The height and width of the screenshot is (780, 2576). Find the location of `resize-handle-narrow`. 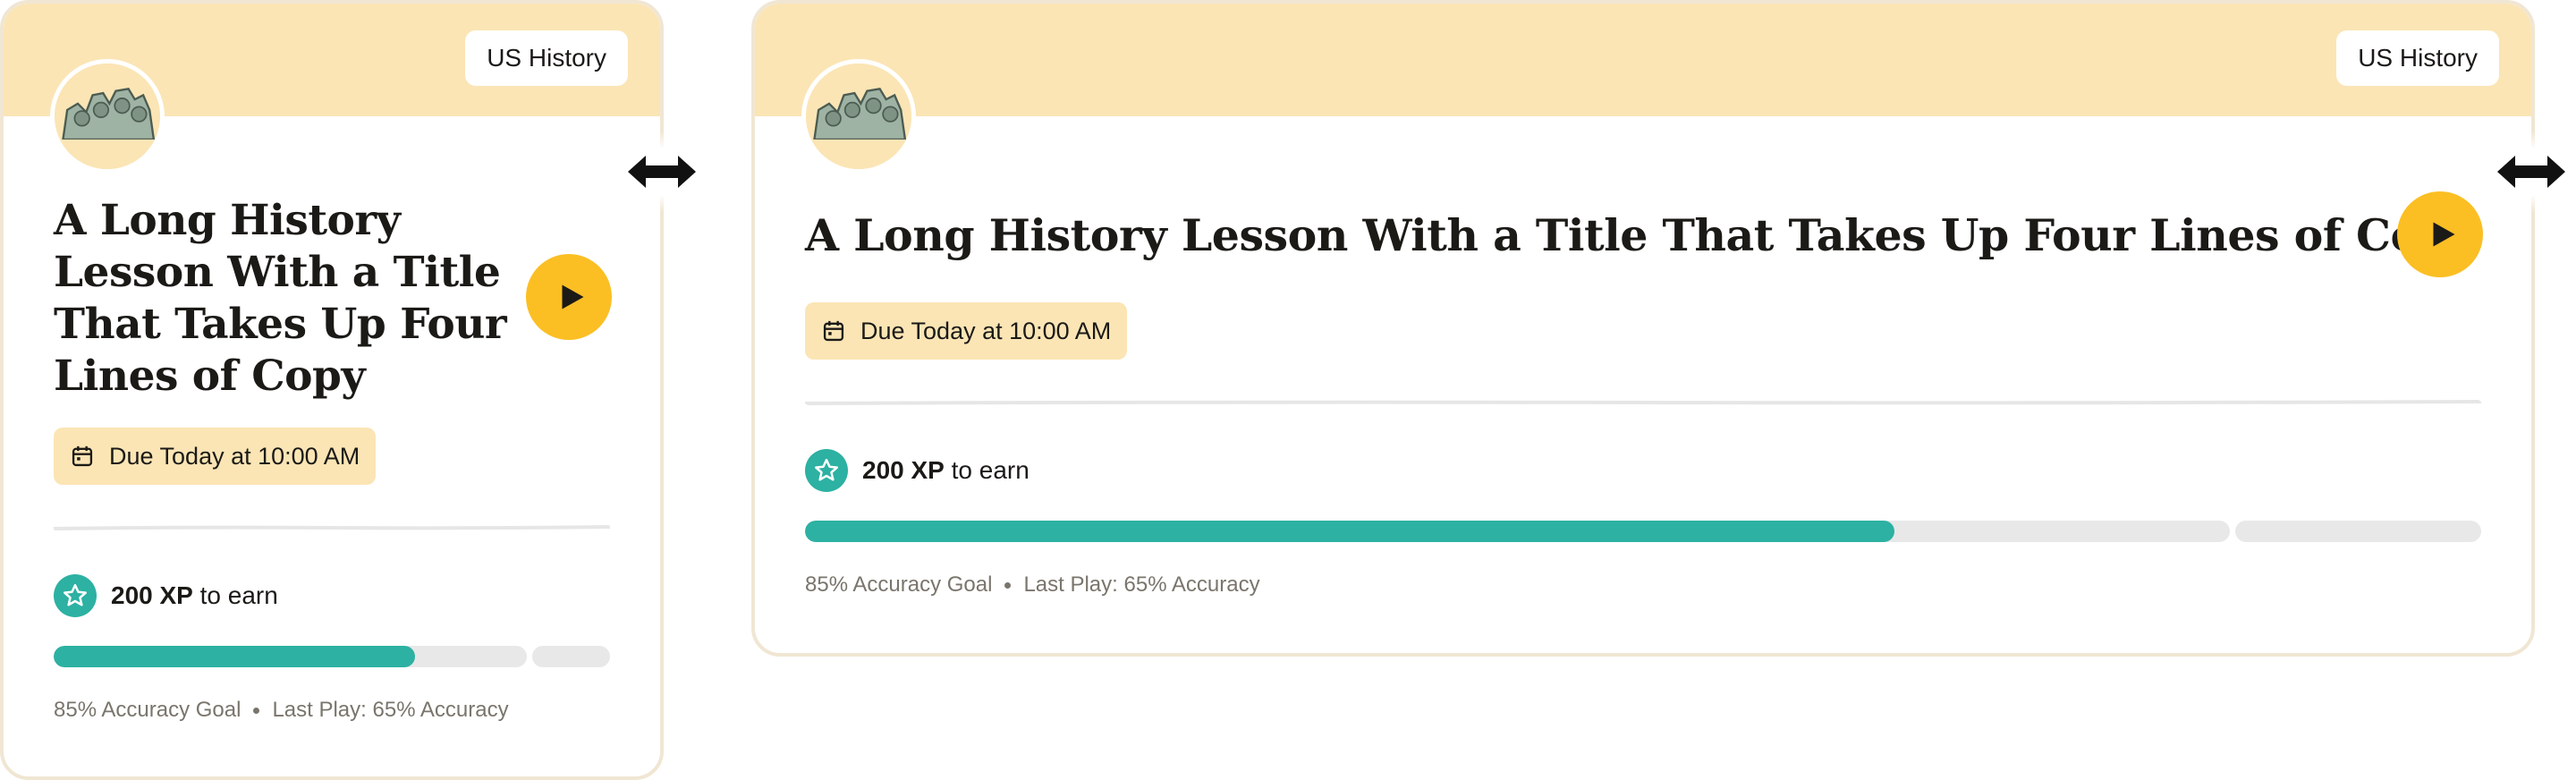

resize-handle-narrow is located at coordinates (662, 171).